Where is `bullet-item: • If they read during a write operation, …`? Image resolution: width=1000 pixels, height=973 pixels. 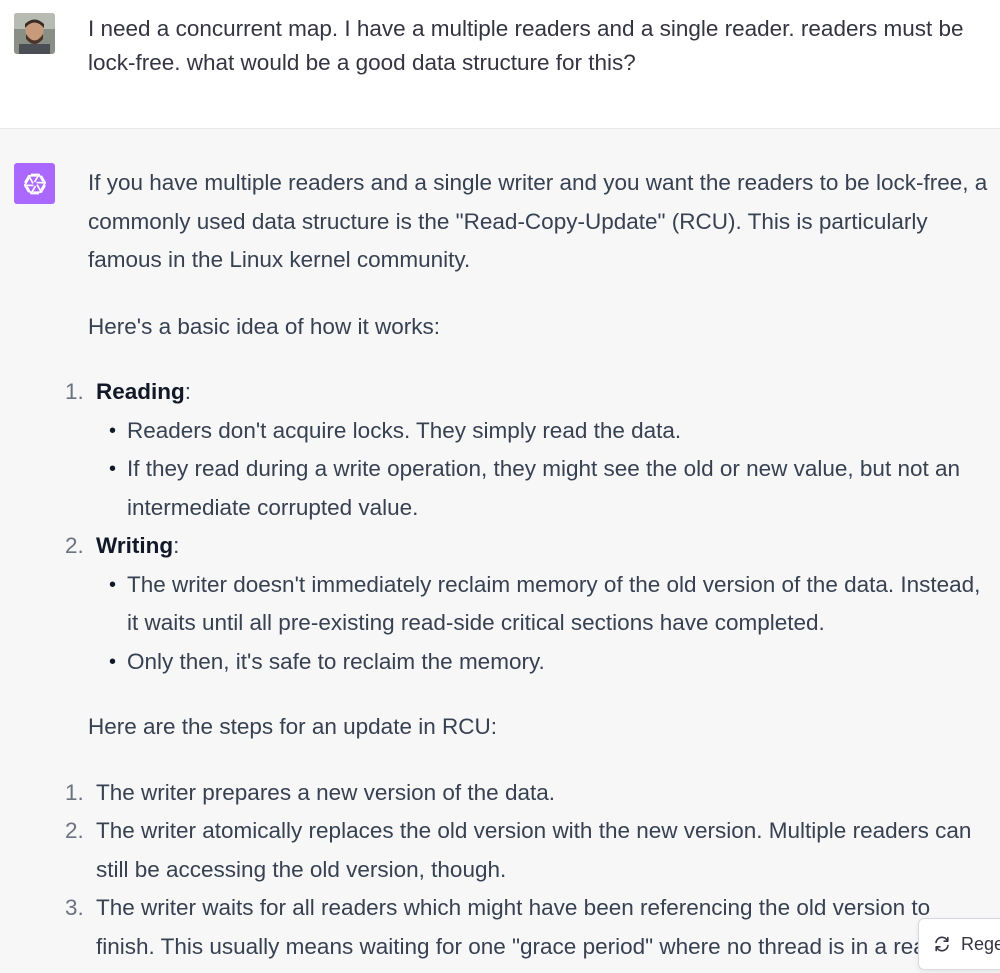
bullet-item: • If they read during a write operation, … is located at coordinates (548, 488).